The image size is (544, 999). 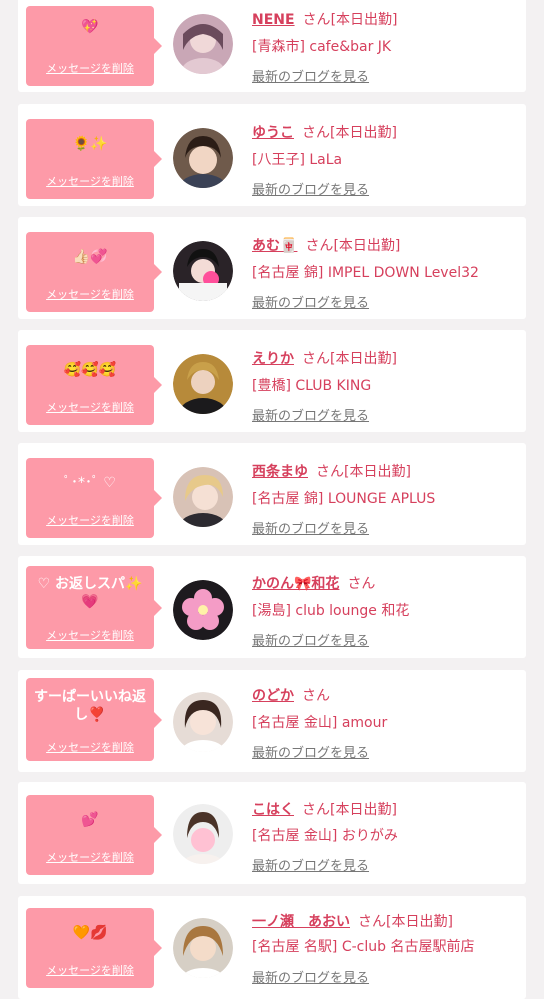 I want to click on shop-info: [湯島] club lounge 和花, so click(x=331, y=611).